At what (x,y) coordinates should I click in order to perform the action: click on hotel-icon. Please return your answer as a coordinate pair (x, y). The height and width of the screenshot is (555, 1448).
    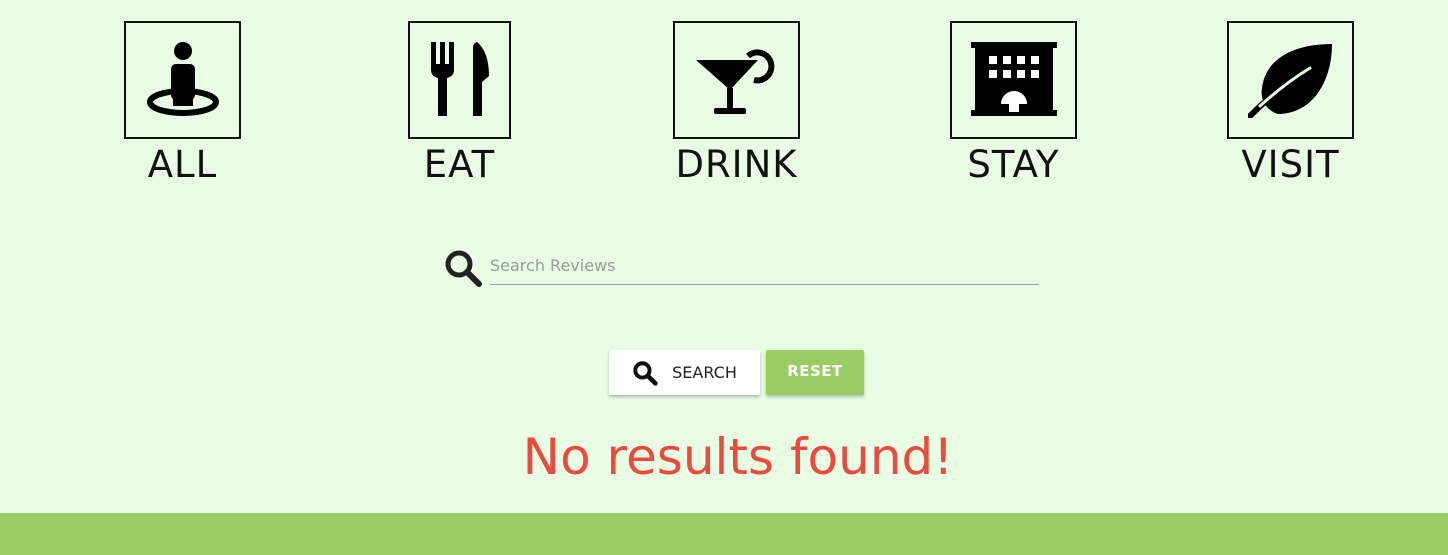
    Looking at the image, I should click on (1013, 79).